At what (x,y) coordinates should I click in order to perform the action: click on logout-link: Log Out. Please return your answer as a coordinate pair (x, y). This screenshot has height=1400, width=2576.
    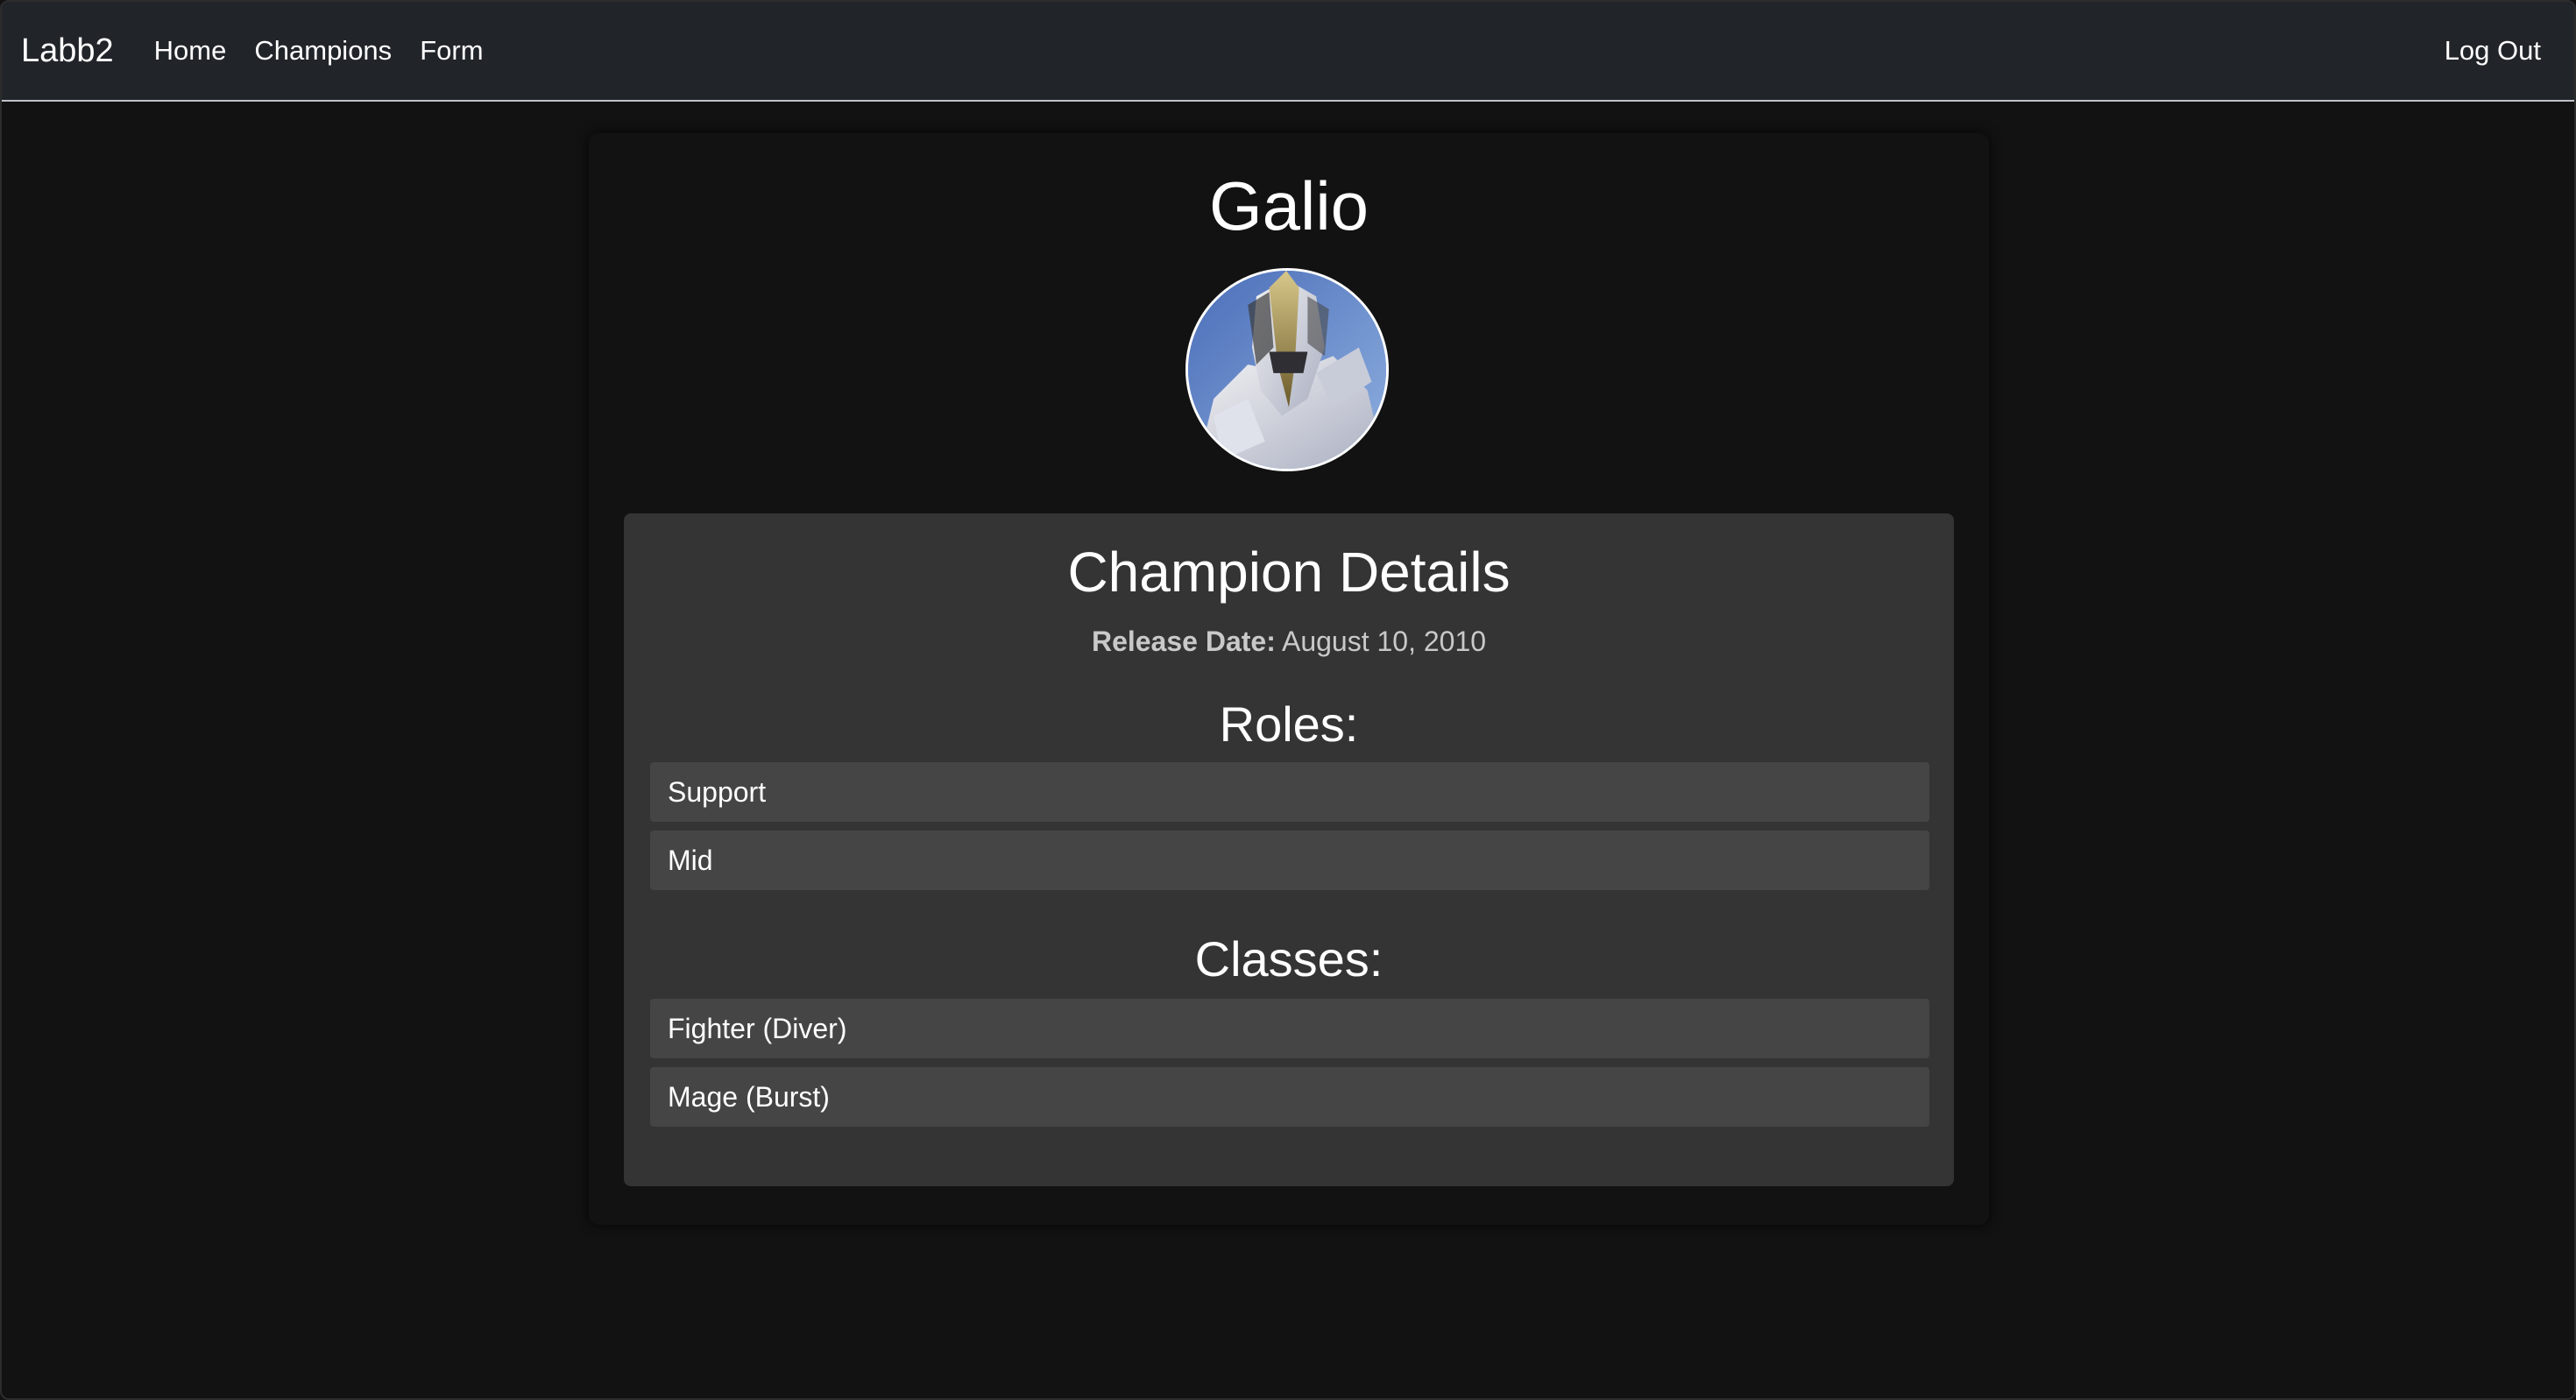
    Looking at the image, I should click on (2493, 51).